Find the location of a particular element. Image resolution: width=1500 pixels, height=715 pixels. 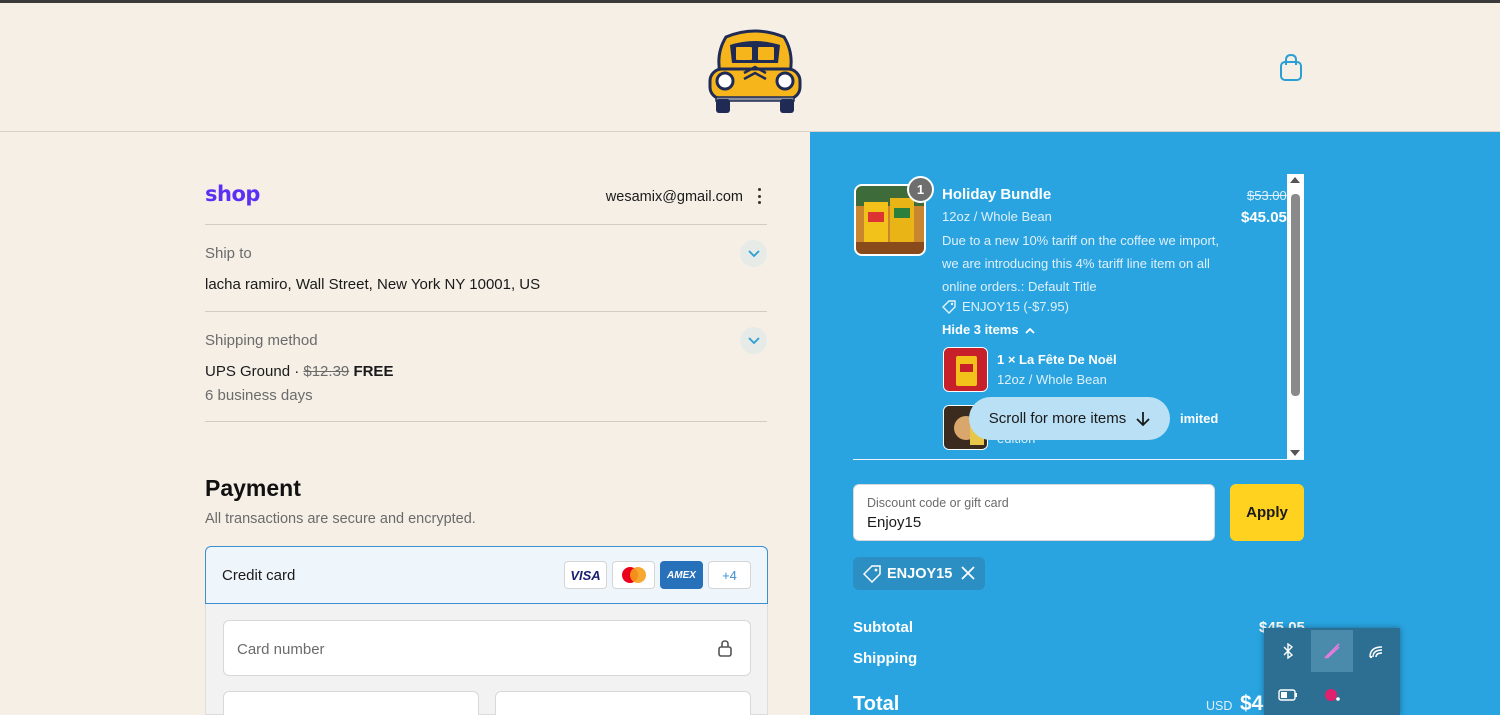

system-tray-flyout is located at coordinates (1332, 671).